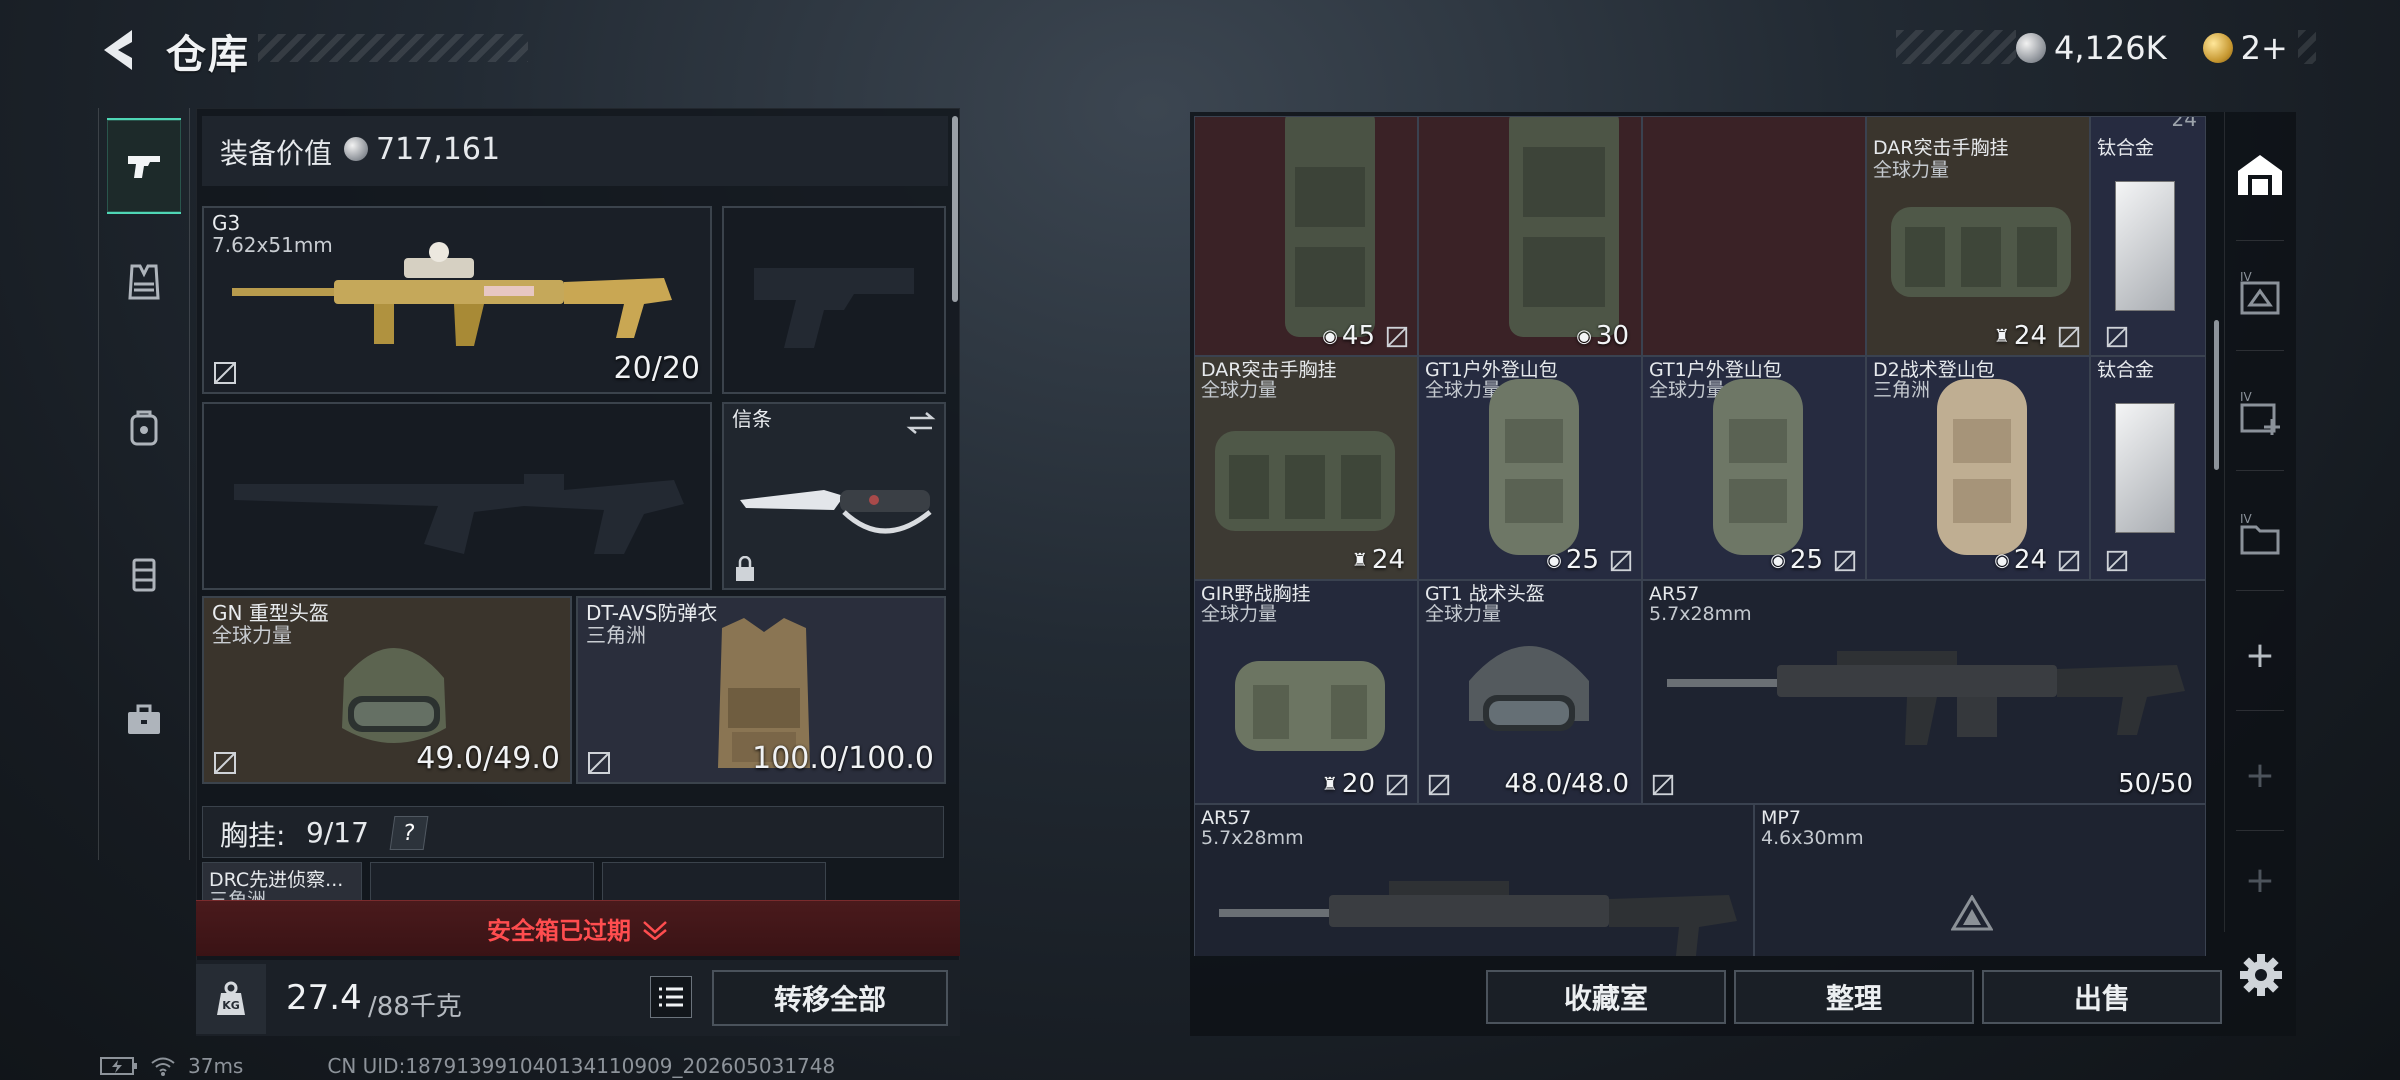  Describe the element at coordinates (252, 635) in the screenshot. I see `helmet-faction: 全球力量` at that location.